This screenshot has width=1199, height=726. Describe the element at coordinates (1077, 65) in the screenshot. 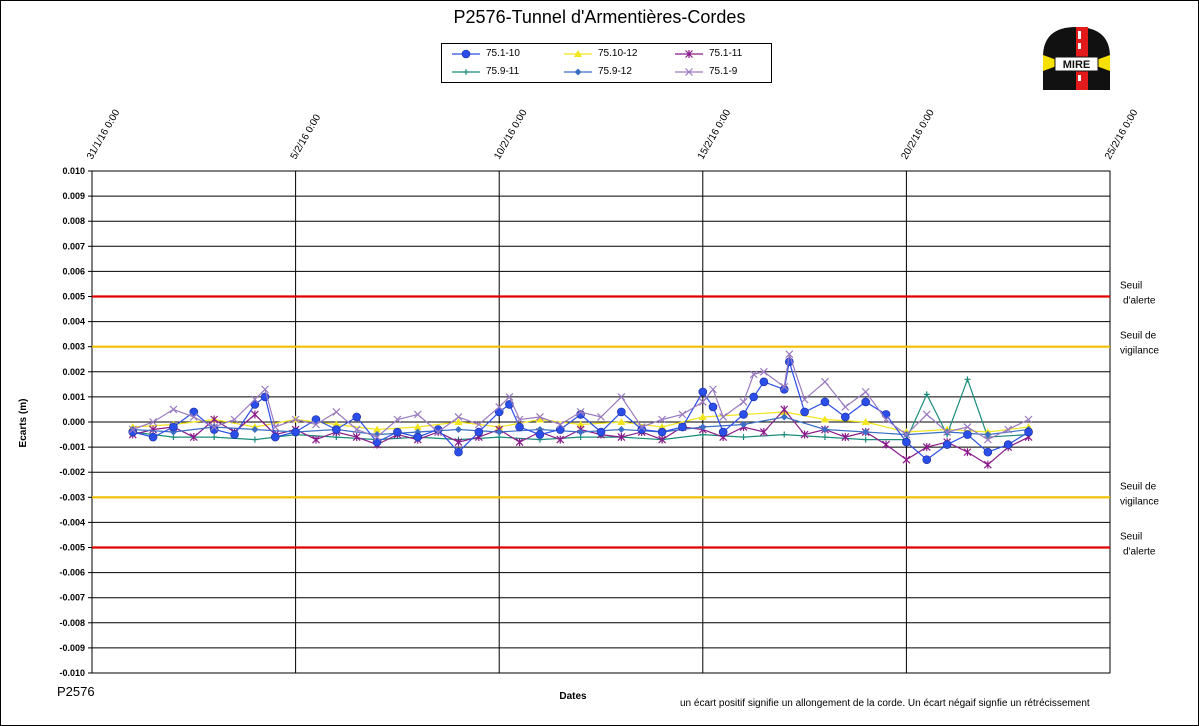

I see `svg-text: MIRE` at that location.